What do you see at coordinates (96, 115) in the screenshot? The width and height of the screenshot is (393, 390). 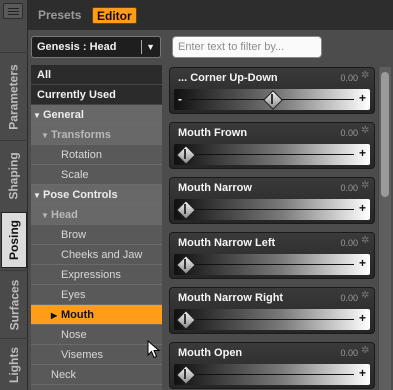 I see `tree-item-general: ▼ General` at bounding box center [96, 115].